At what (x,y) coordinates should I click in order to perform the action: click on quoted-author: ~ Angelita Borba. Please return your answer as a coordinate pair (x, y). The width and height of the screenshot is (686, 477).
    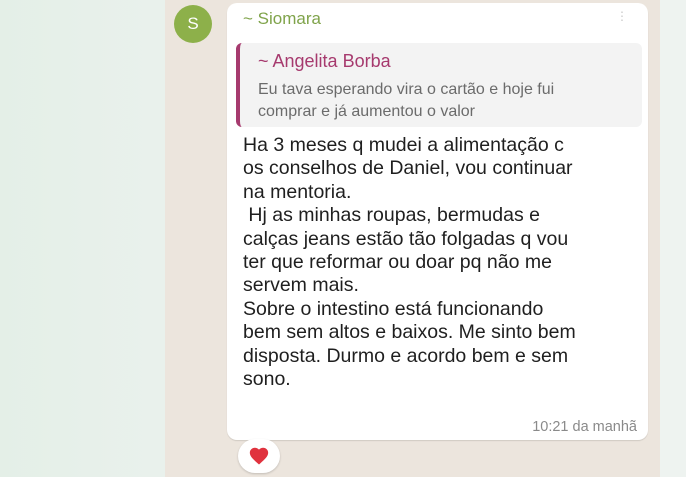
    Looking at the image, I should click on (324, 61).